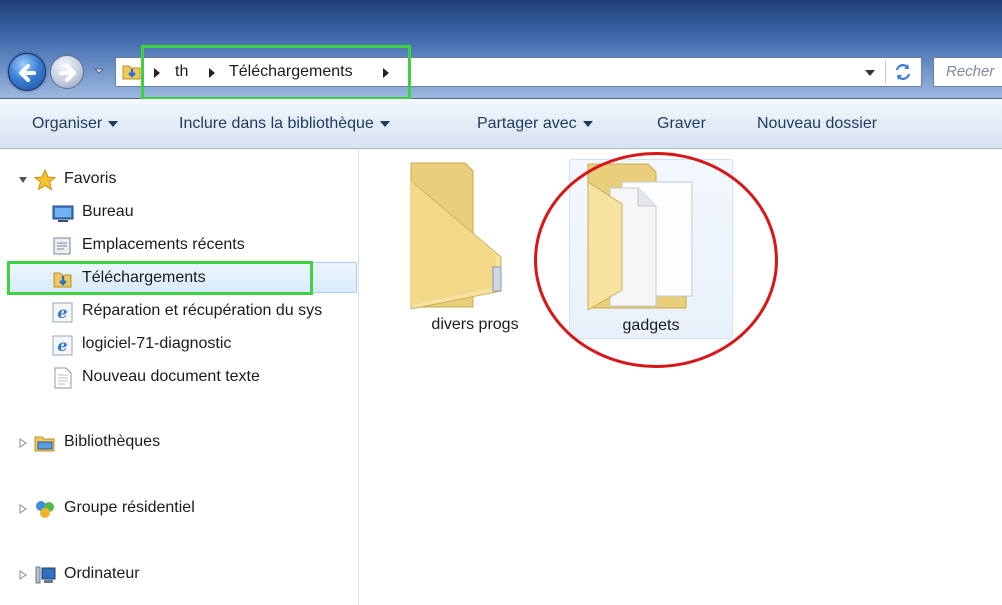  Describe the element at coordinates (63, 213) in the screenshot. I see `desktop-icon` at that location.